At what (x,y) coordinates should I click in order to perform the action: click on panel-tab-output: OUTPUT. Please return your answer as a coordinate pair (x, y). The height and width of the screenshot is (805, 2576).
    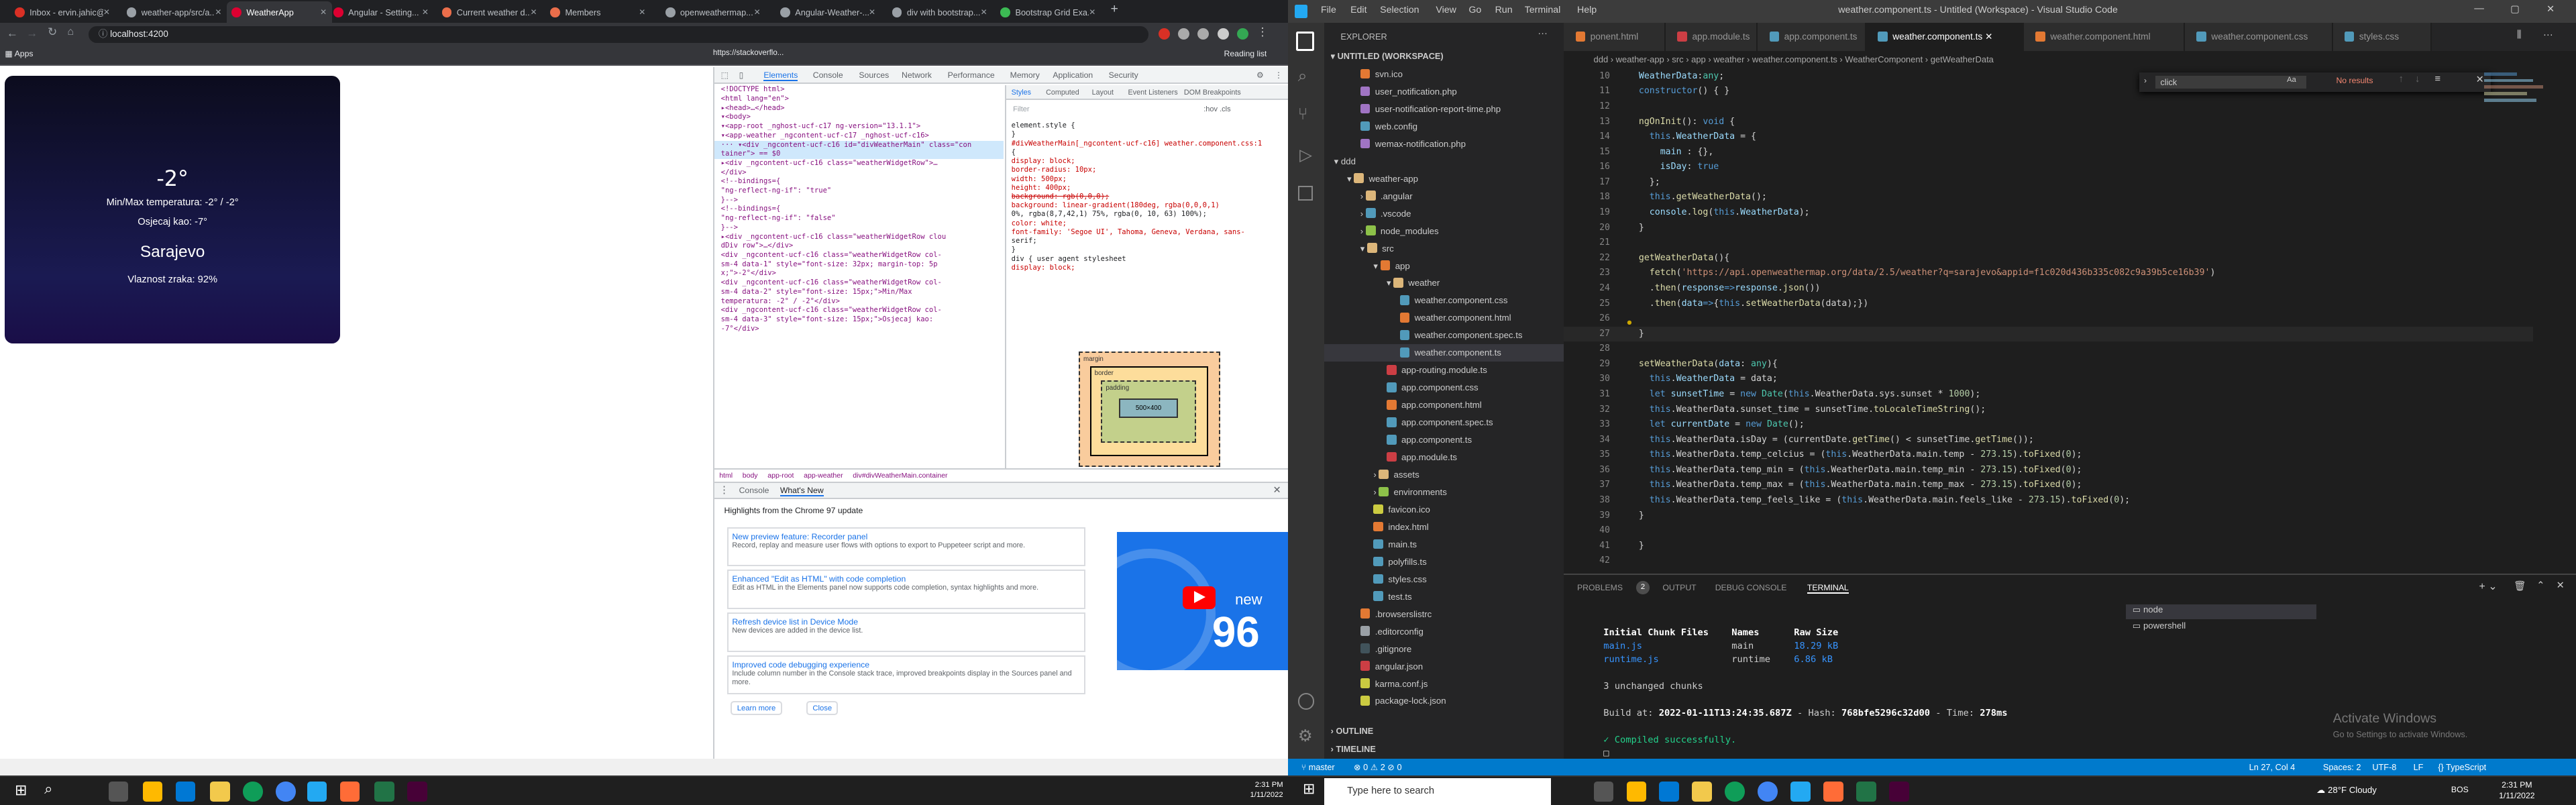
    Looking at the image, I should click on (1679, 587).